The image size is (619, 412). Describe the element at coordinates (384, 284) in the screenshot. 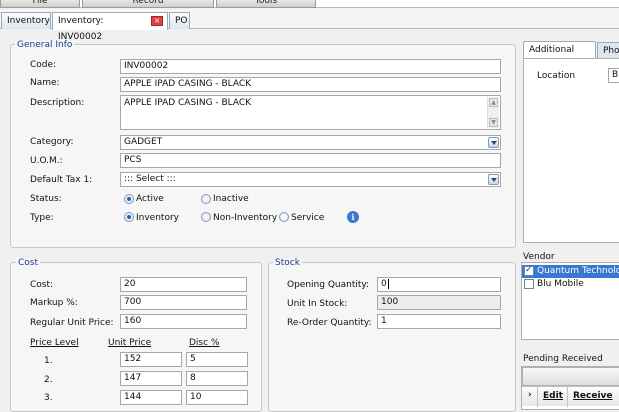

I see `opening-quantity-value: 0` at that location.